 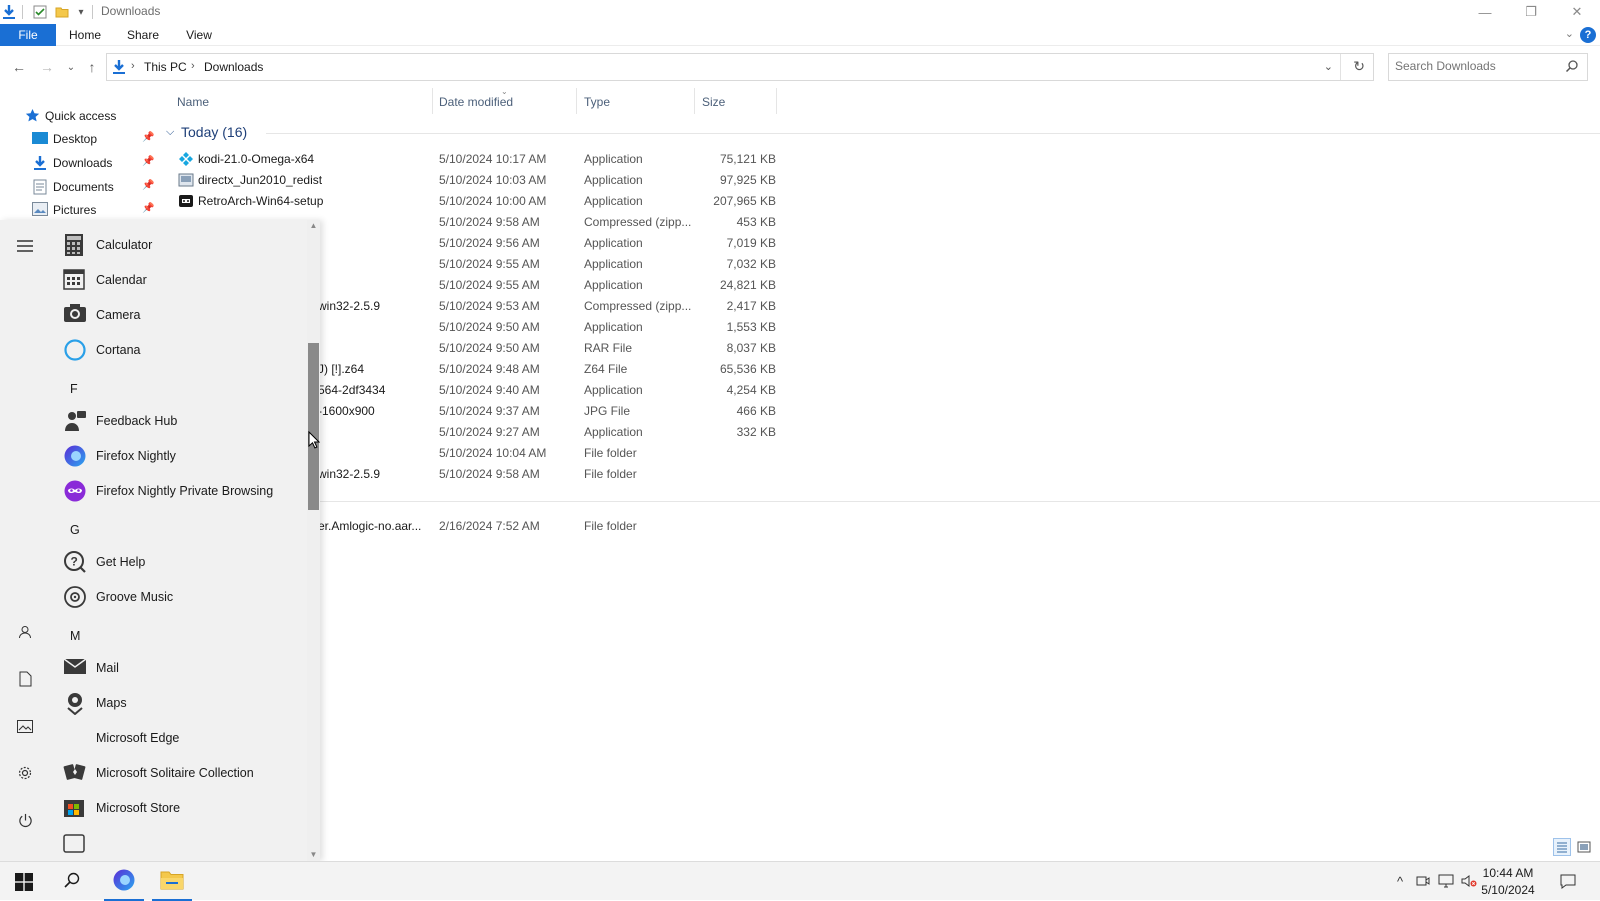 I want to click on start-menu-scrollbar: ▲ ▼, so click(x=313, y=540).